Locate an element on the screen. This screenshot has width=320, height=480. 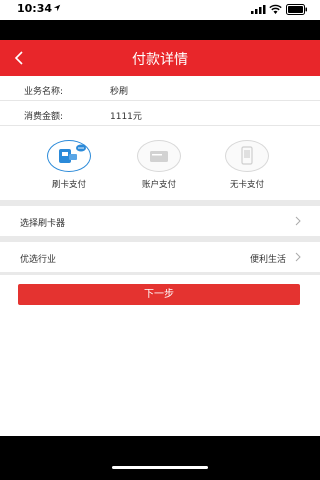
card-pay-icon-circle is located at coordinates (69, 156).